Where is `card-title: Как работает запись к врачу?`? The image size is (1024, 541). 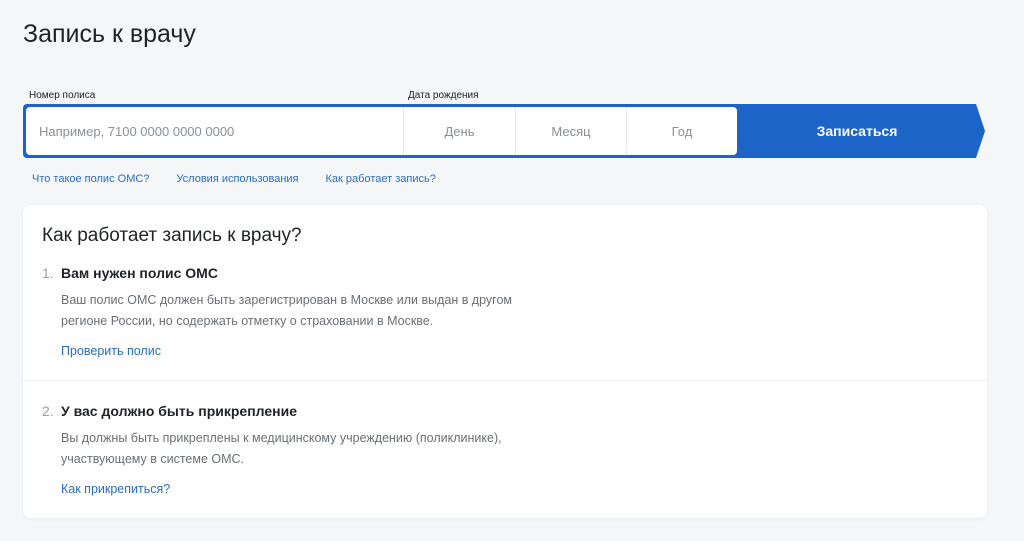 card-title: Как работает запись к врачу? is located at coordinates (172, 235).